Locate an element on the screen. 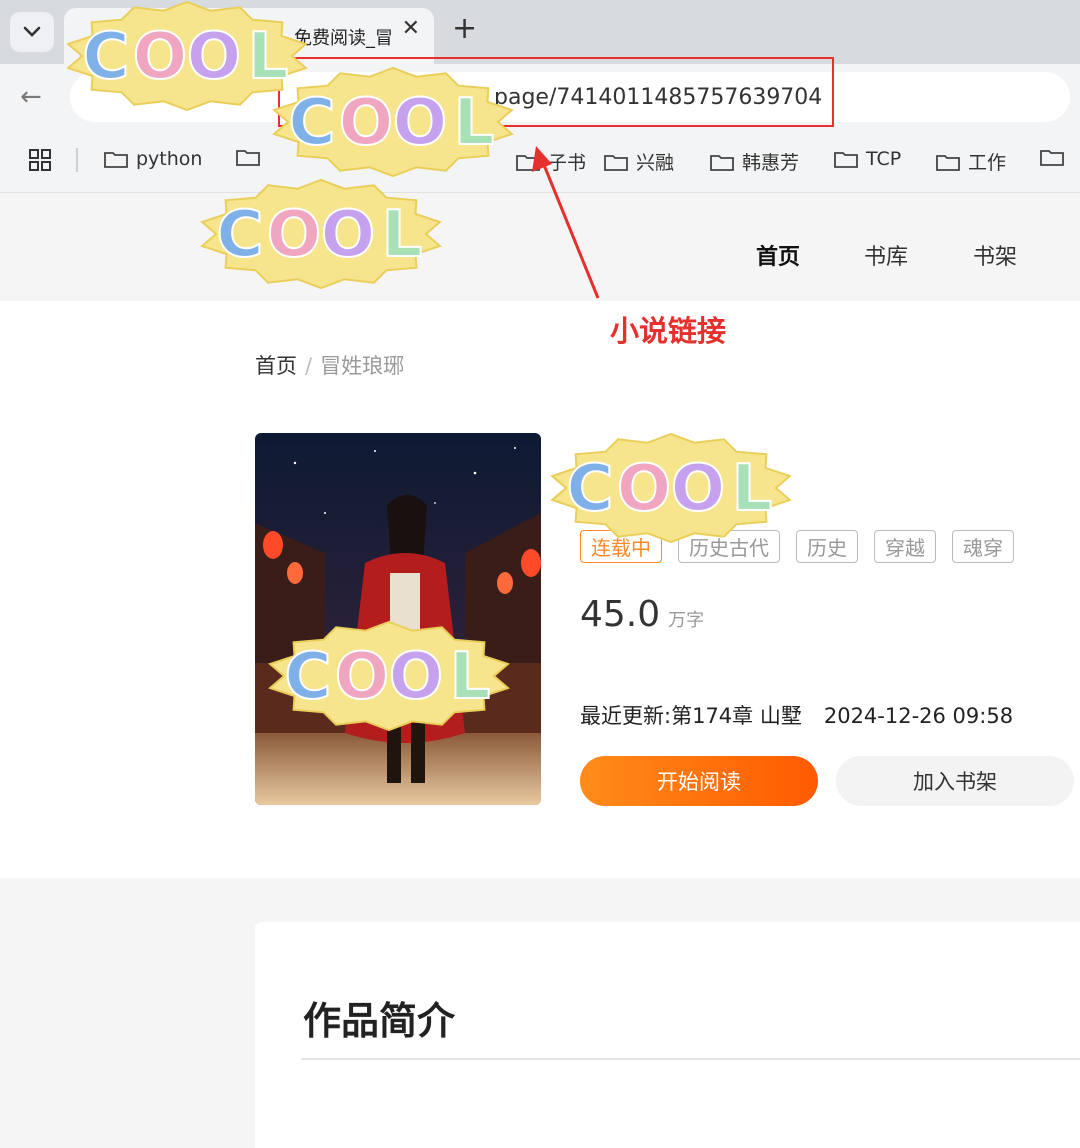 The width and height of the screenshot is (1080, 1148). bookmarks-bar: python 子书 兴融 韩惠芳 TCP 工作 is located at coordinates (540, 161).